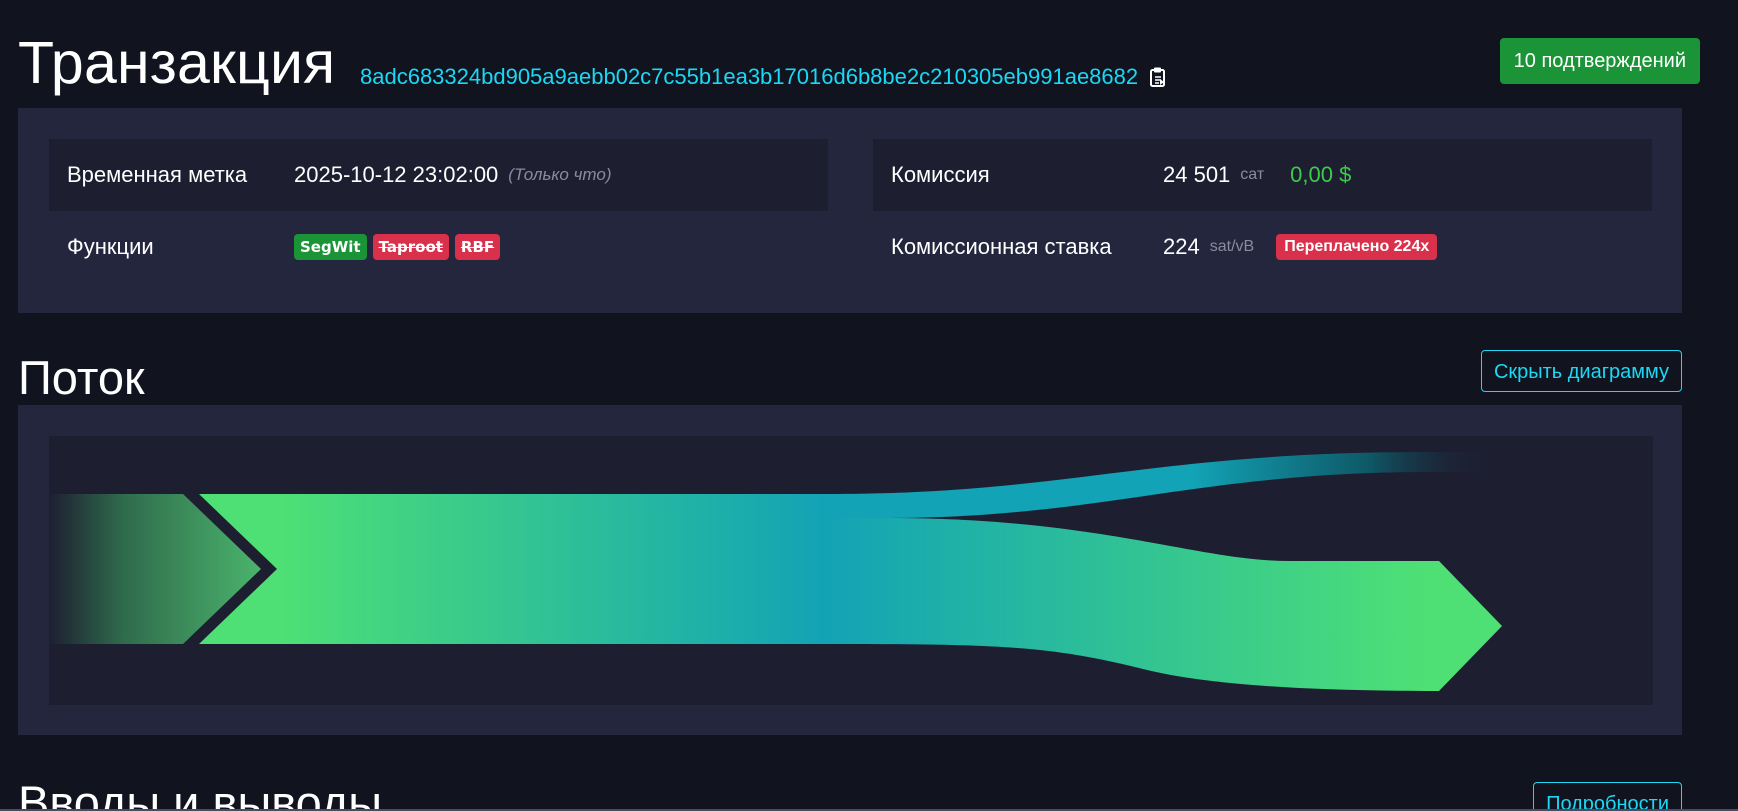 Image resolution: width=1738 pixels, height=811 pixels. Describe the element at coordinates (560, 174) in the screenshot. I see `timestamp-relative: (Только что)` at that location.